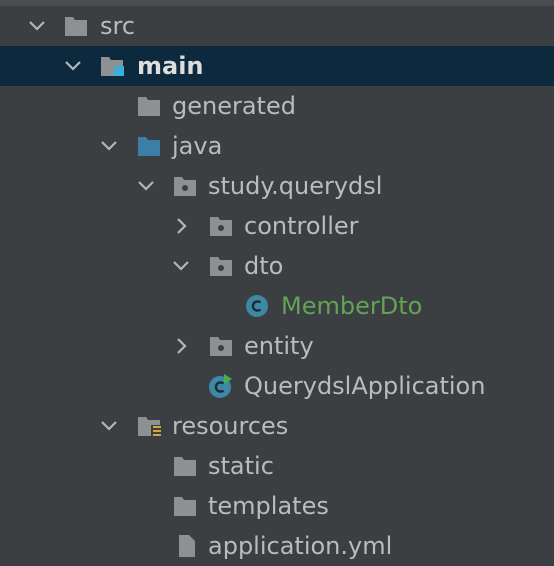  I want to click on tree-item-main: main, so click(277, 66).